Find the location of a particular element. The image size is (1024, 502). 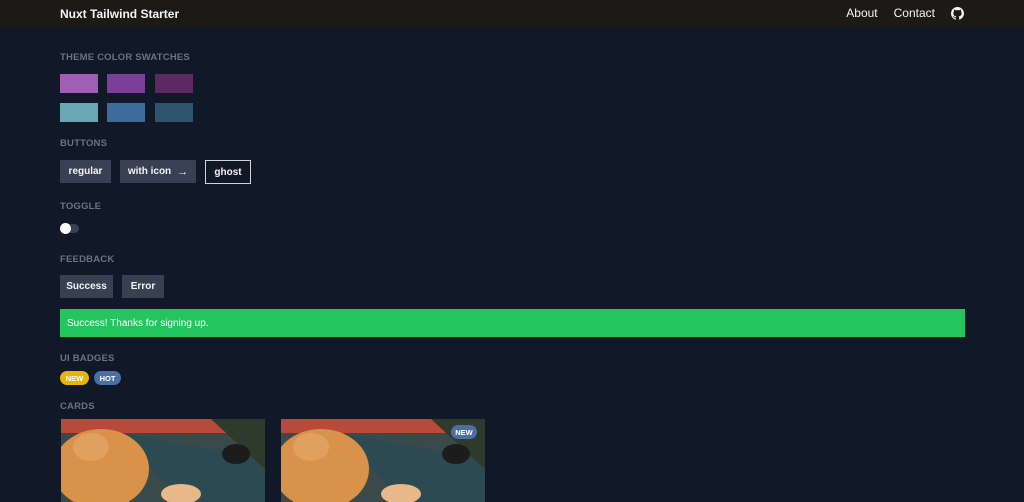

success-button: Success is located at coordinates (86, 286).